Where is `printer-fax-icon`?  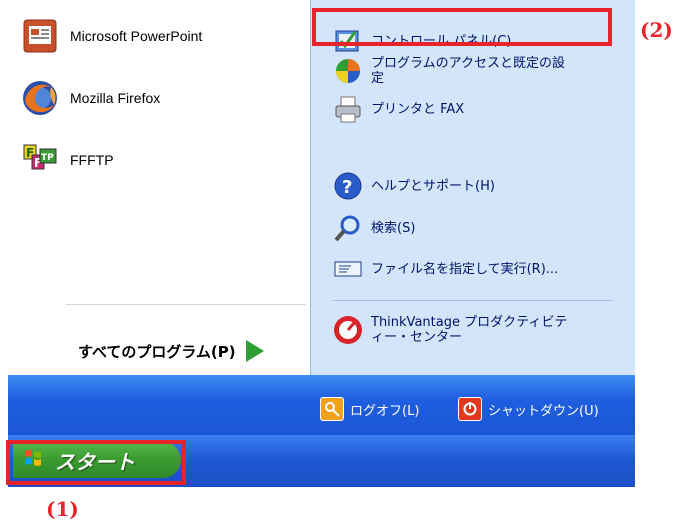
printer-fax-icon is located at coordinates (348, 109).